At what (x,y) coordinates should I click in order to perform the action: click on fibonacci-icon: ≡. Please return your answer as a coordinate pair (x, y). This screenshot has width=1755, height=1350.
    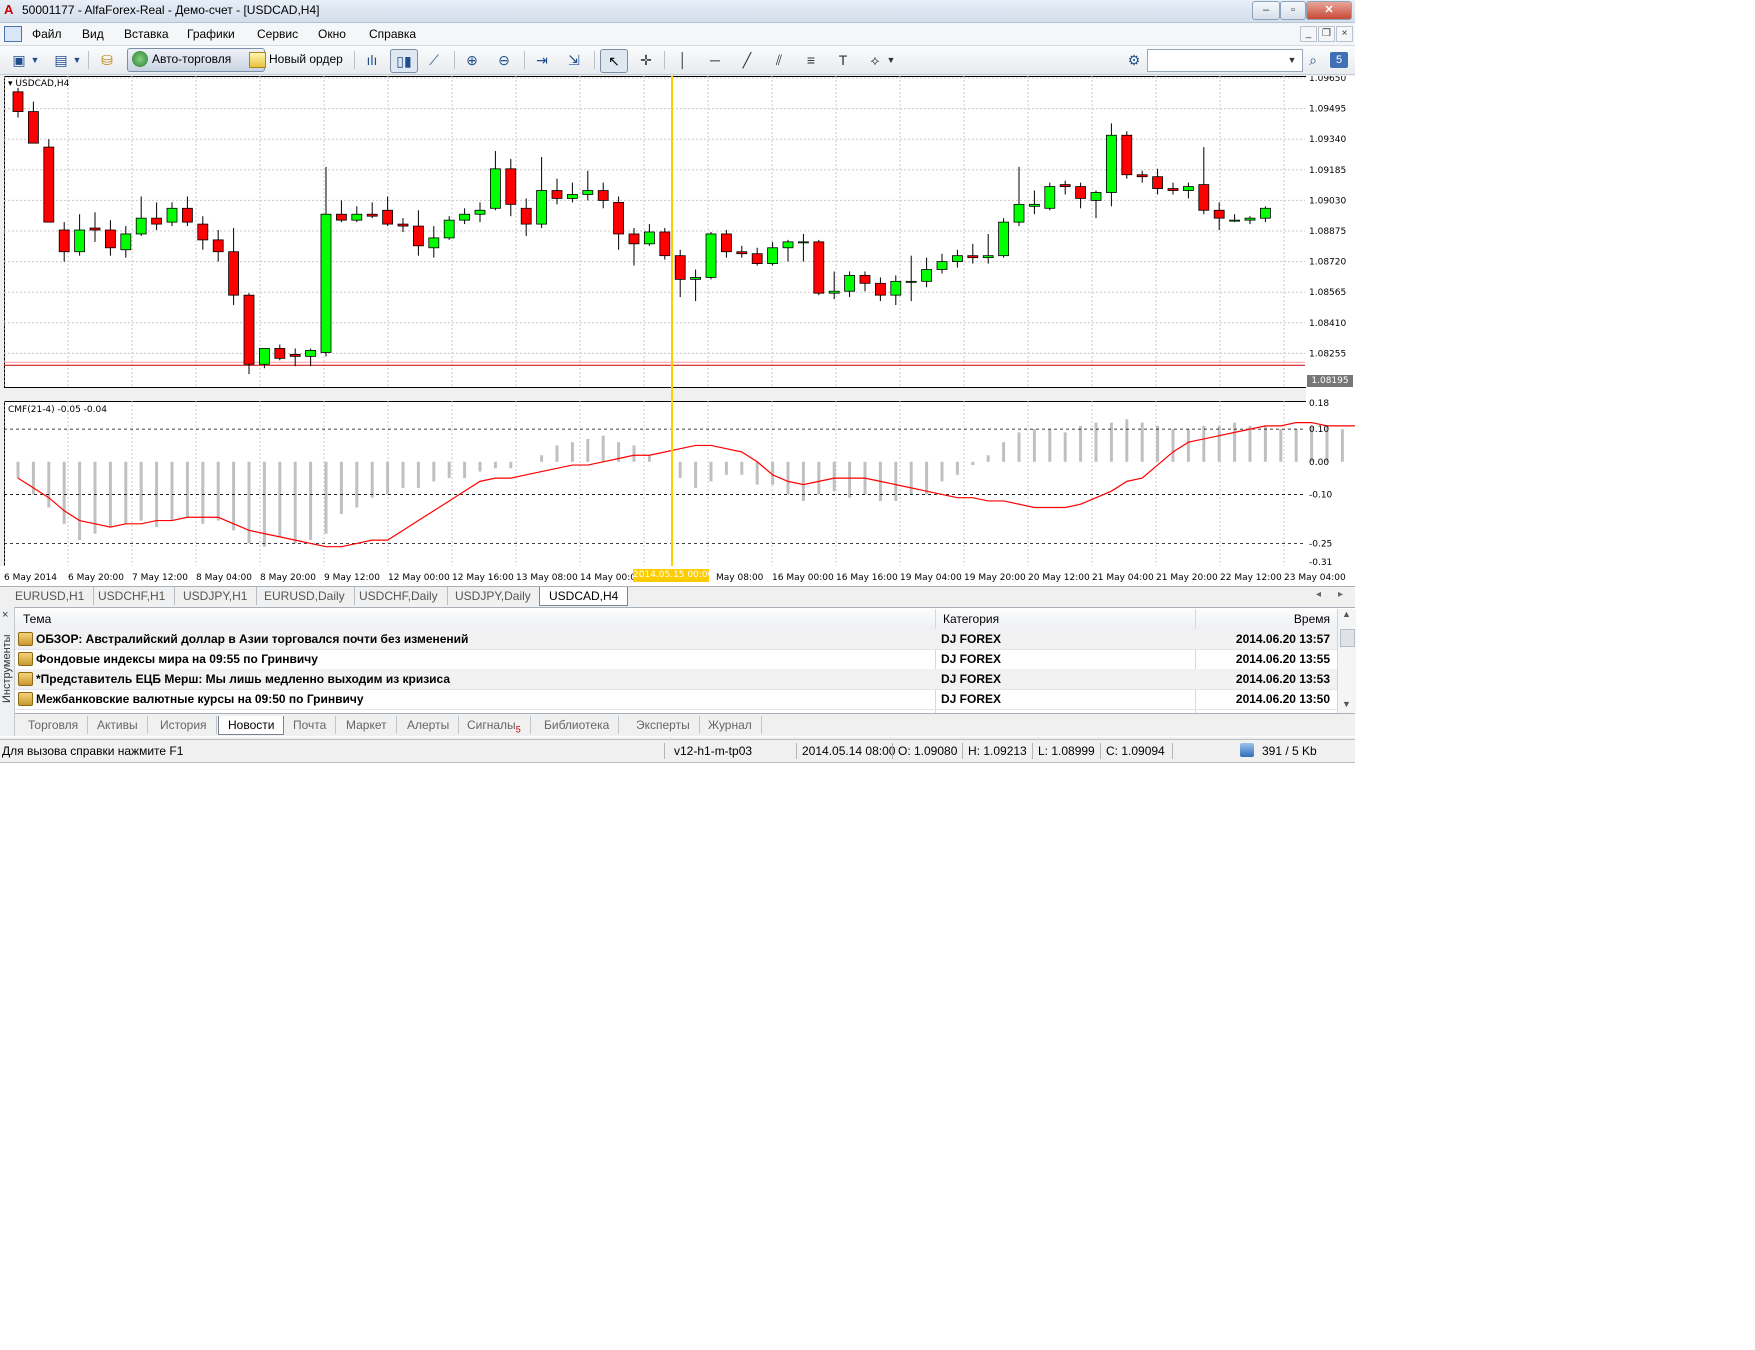
    Looking at the image, I should click on (811, 60).